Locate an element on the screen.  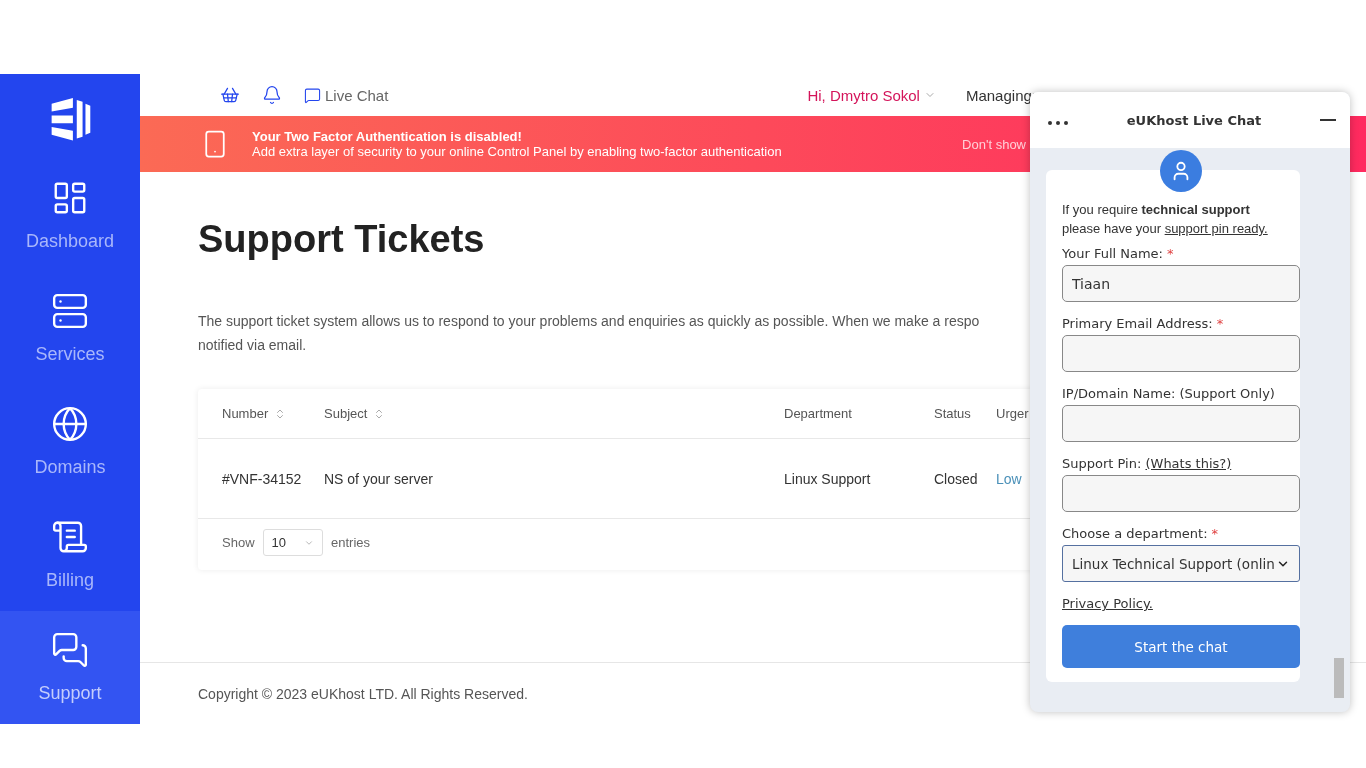
column-header: Status is located at coordinates (953, 413).